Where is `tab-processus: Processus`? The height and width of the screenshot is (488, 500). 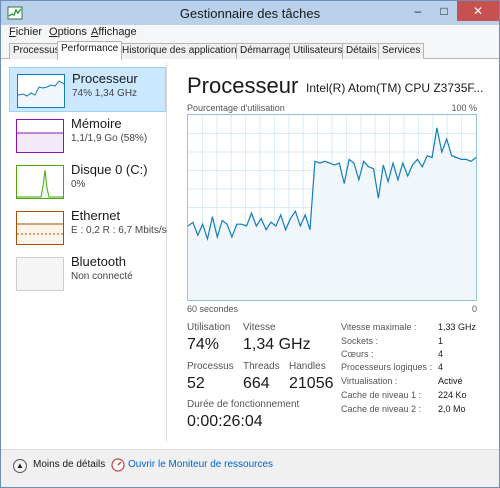 tab-processus: Processus is located at coordinates (36, 51).